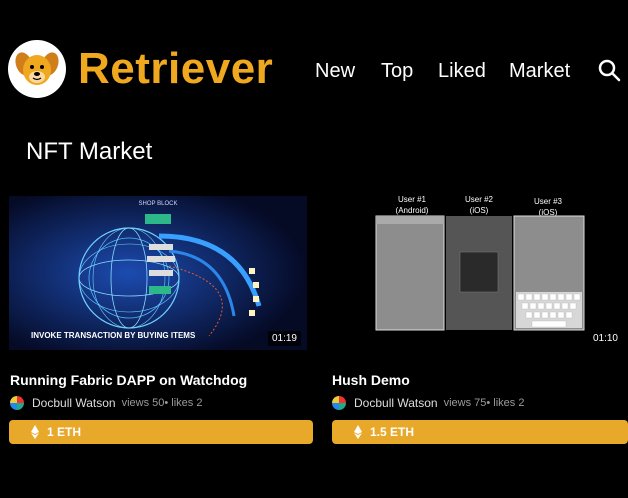 The height and width of the screenshot is (498, 628). I want to click on nav-top: Top, so click(397, 71).